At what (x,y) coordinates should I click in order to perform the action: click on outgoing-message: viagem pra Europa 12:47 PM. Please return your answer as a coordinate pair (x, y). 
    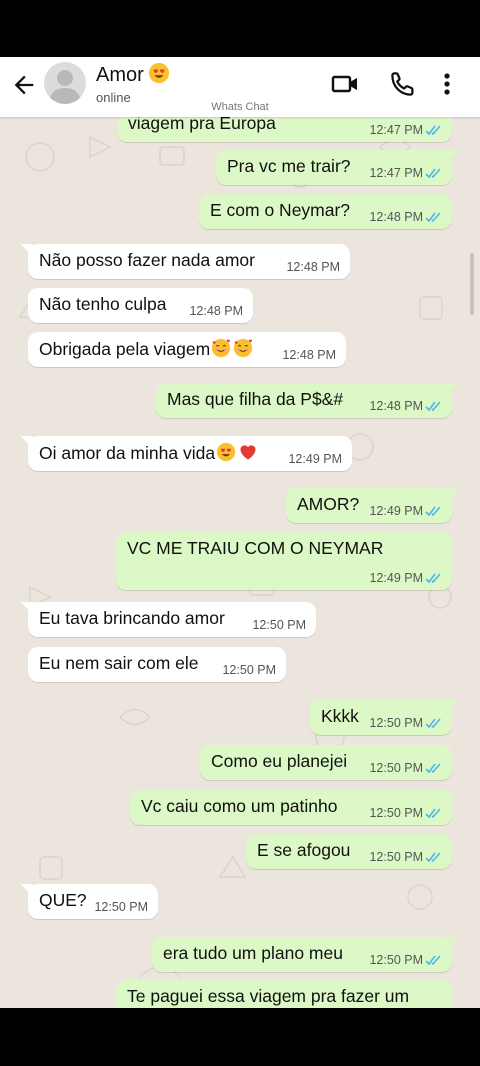
    Looking at the image, I should click on (284, 129).